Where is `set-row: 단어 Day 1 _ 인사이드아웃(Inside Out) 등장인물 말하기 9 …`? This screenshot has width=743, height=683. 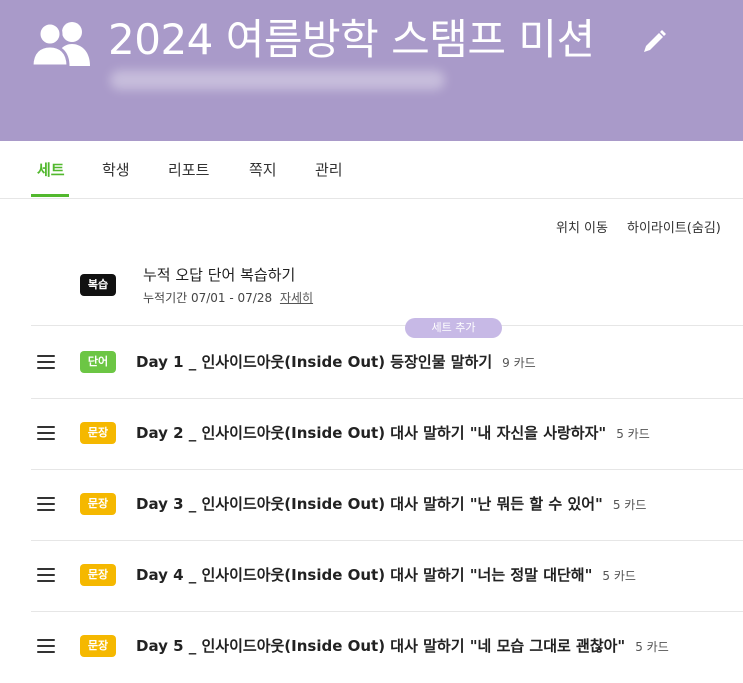 set-row: 단어 Day 1 _ 인사이드아웃(Inside Out) 등장인물 말하기 9 … is located at coordinates (387, 363).